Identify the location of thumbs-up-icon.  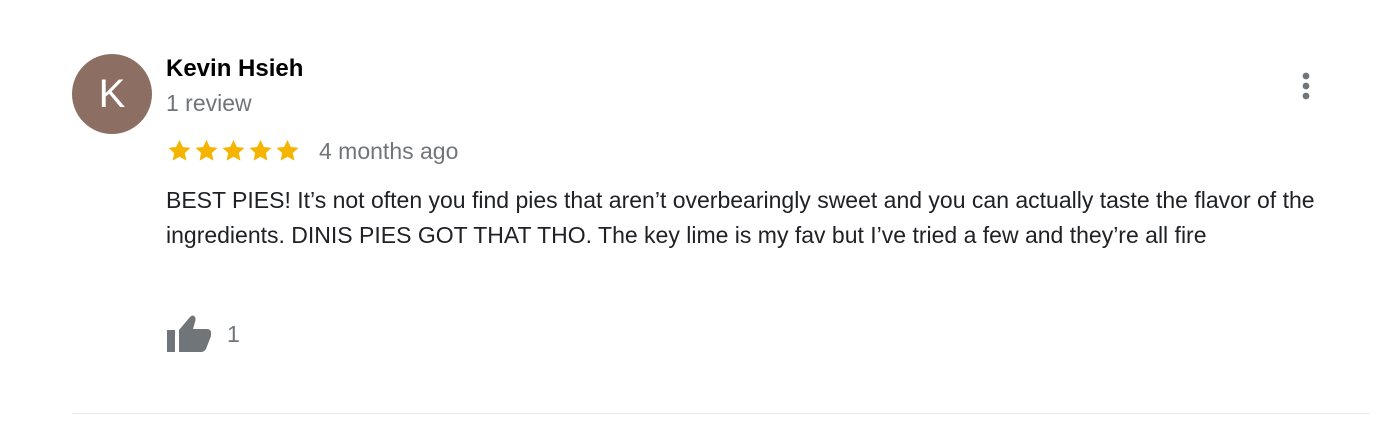
(190, 334).